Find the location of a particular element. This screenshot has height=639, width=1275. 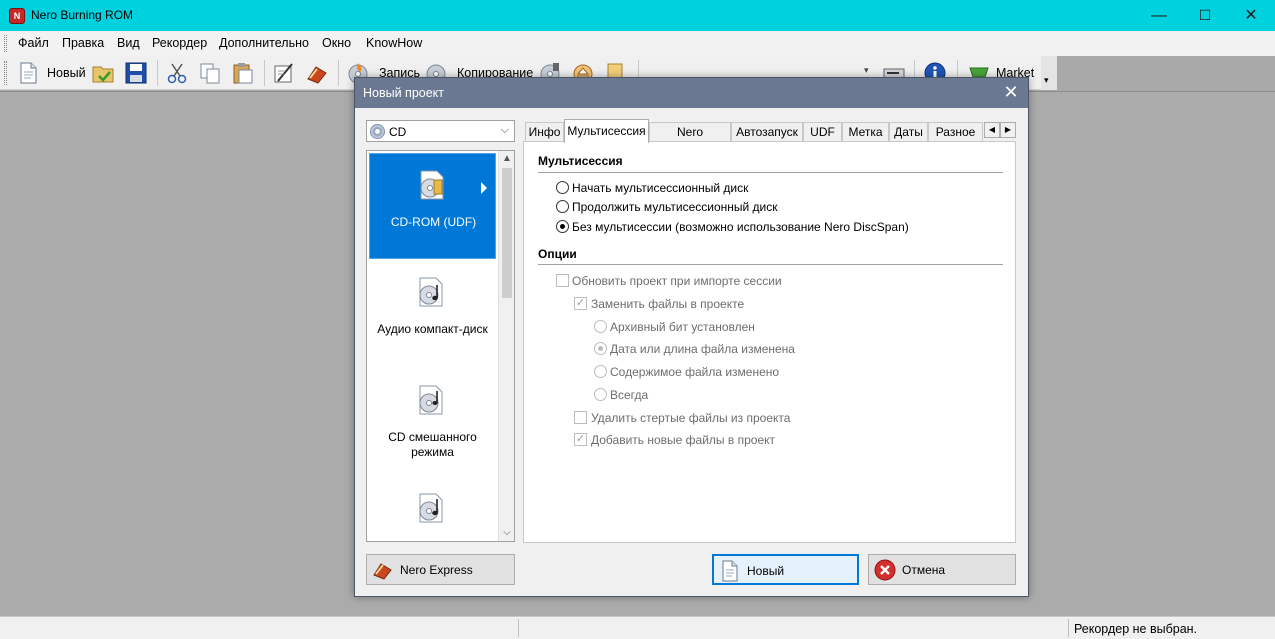

update-project-label: Обновить проект при импорте сессии is located at coordinates (677, 281).